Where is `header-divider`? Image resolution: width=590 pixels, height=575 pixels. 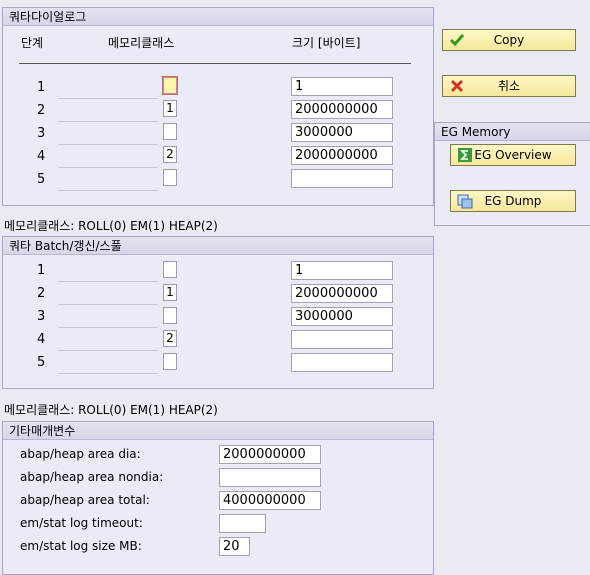
header-divider is located at coordinates (215, 63).